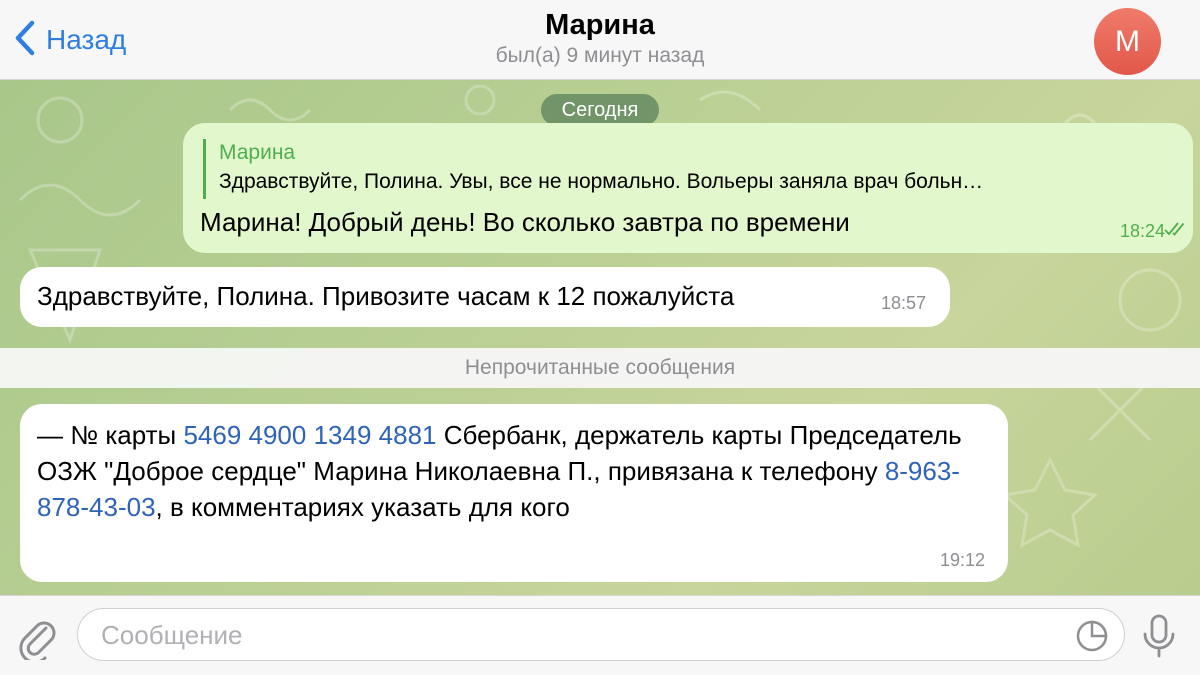 The height and width of the screenshot is (675, 1200). I want to click on chat-header: Назад Марина был(а) 9 минут назад М, so click(600, 40).